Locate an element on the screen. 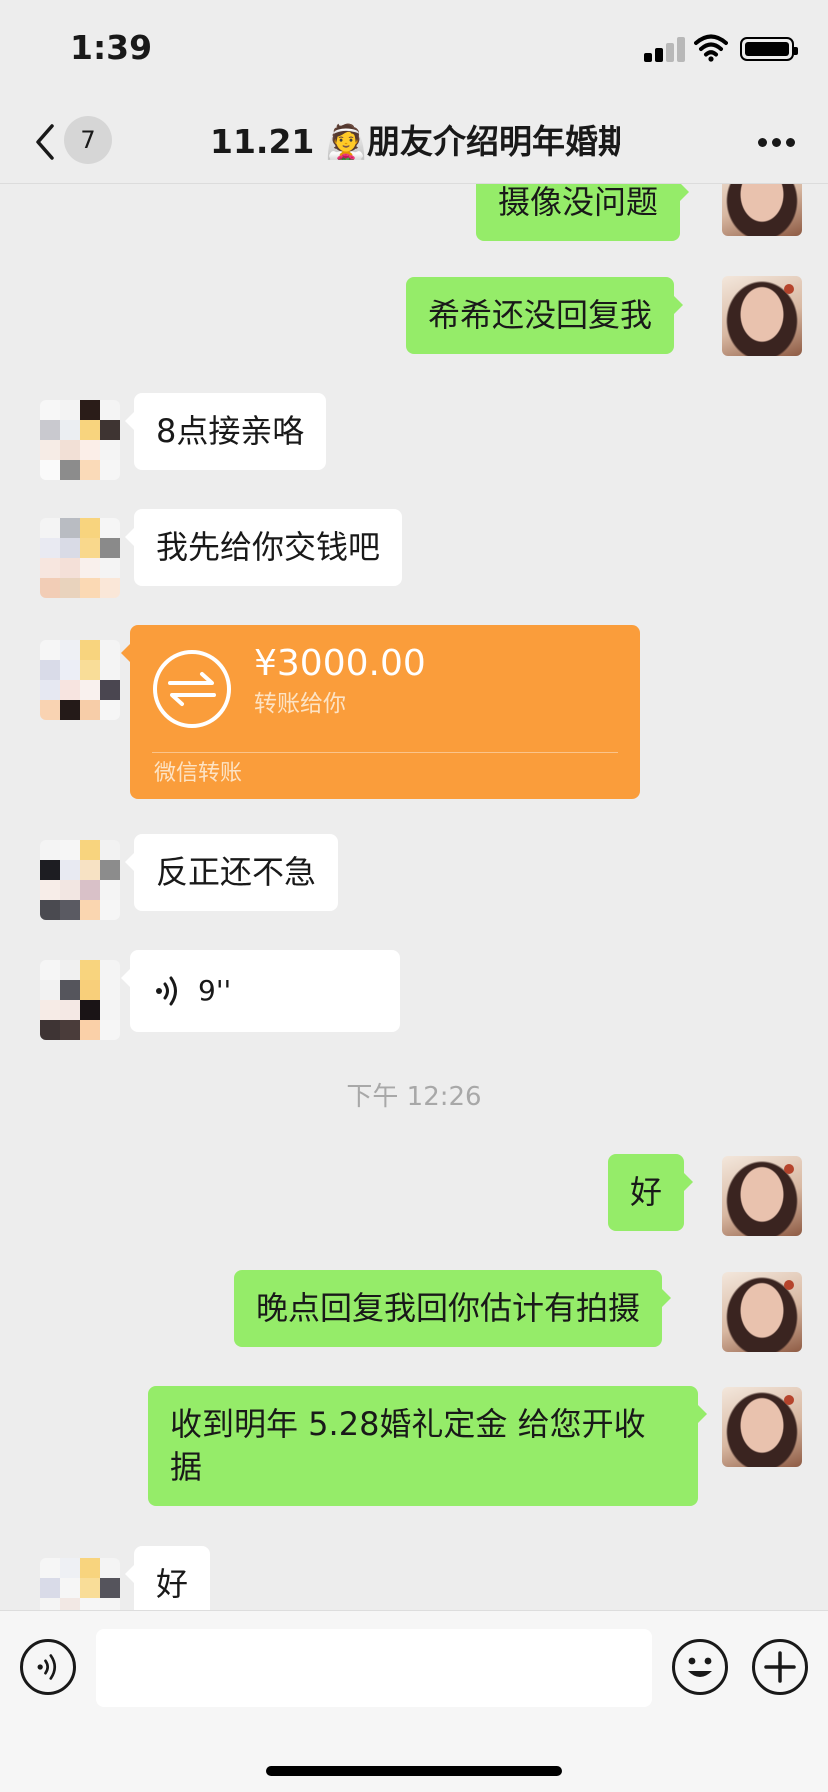  status-icons is located at coordinates (721, 48).